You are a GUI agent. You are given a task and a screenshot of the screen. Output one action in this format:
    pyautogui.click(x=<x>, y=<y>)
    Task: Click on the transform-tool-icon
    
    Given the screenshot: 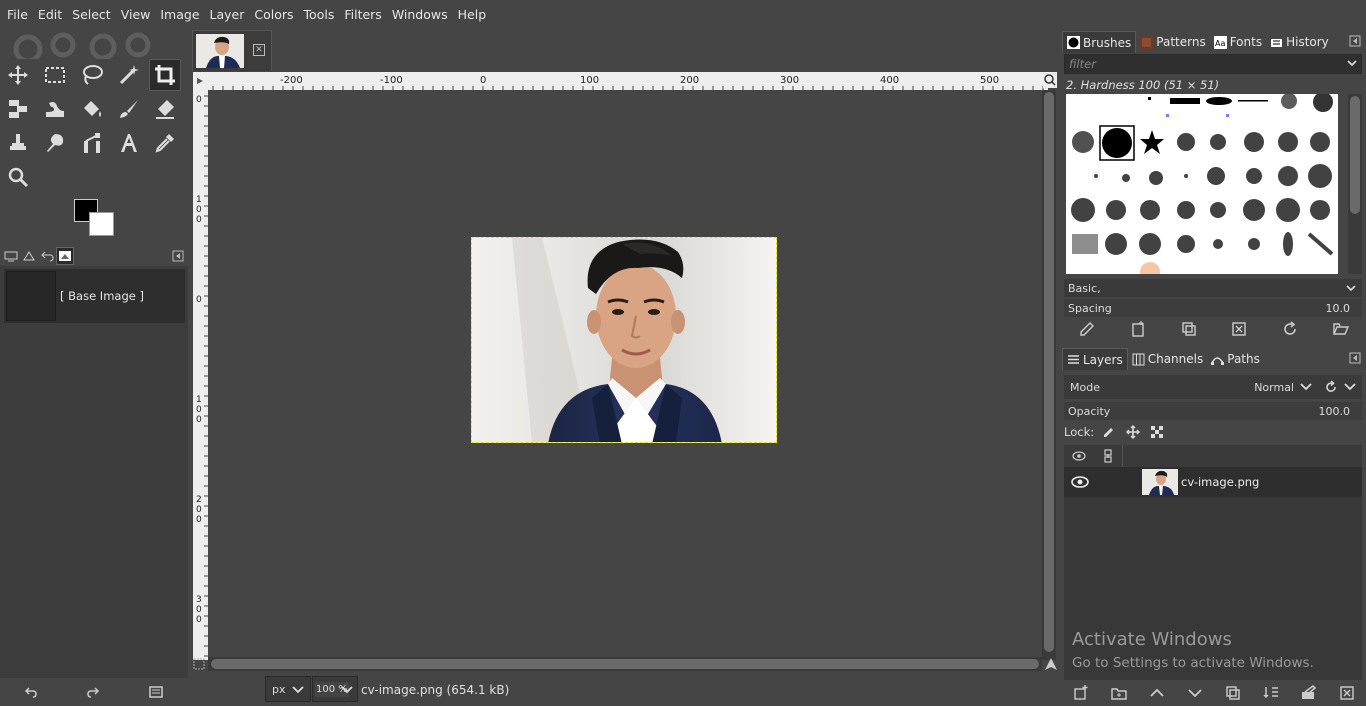 What is the action you would take?
    pyautogui.click(x=18, y=109)
    